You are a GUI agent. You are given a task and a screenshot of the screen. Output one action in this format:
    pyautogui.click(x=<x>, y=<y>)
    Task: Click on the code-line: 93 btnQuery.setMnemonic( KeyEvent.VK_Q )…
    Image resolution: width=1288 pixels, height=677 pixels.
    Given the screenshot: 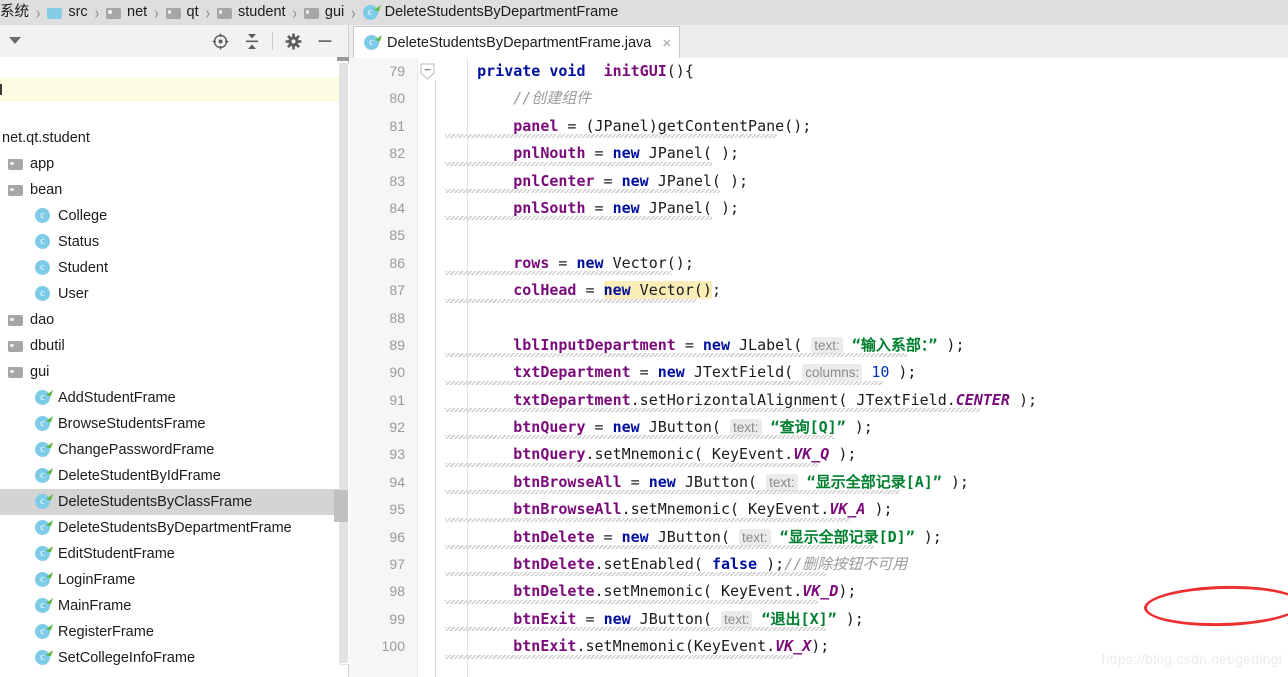 What is the action you would take?
    pyautogui.click(x=818, y=454)
    